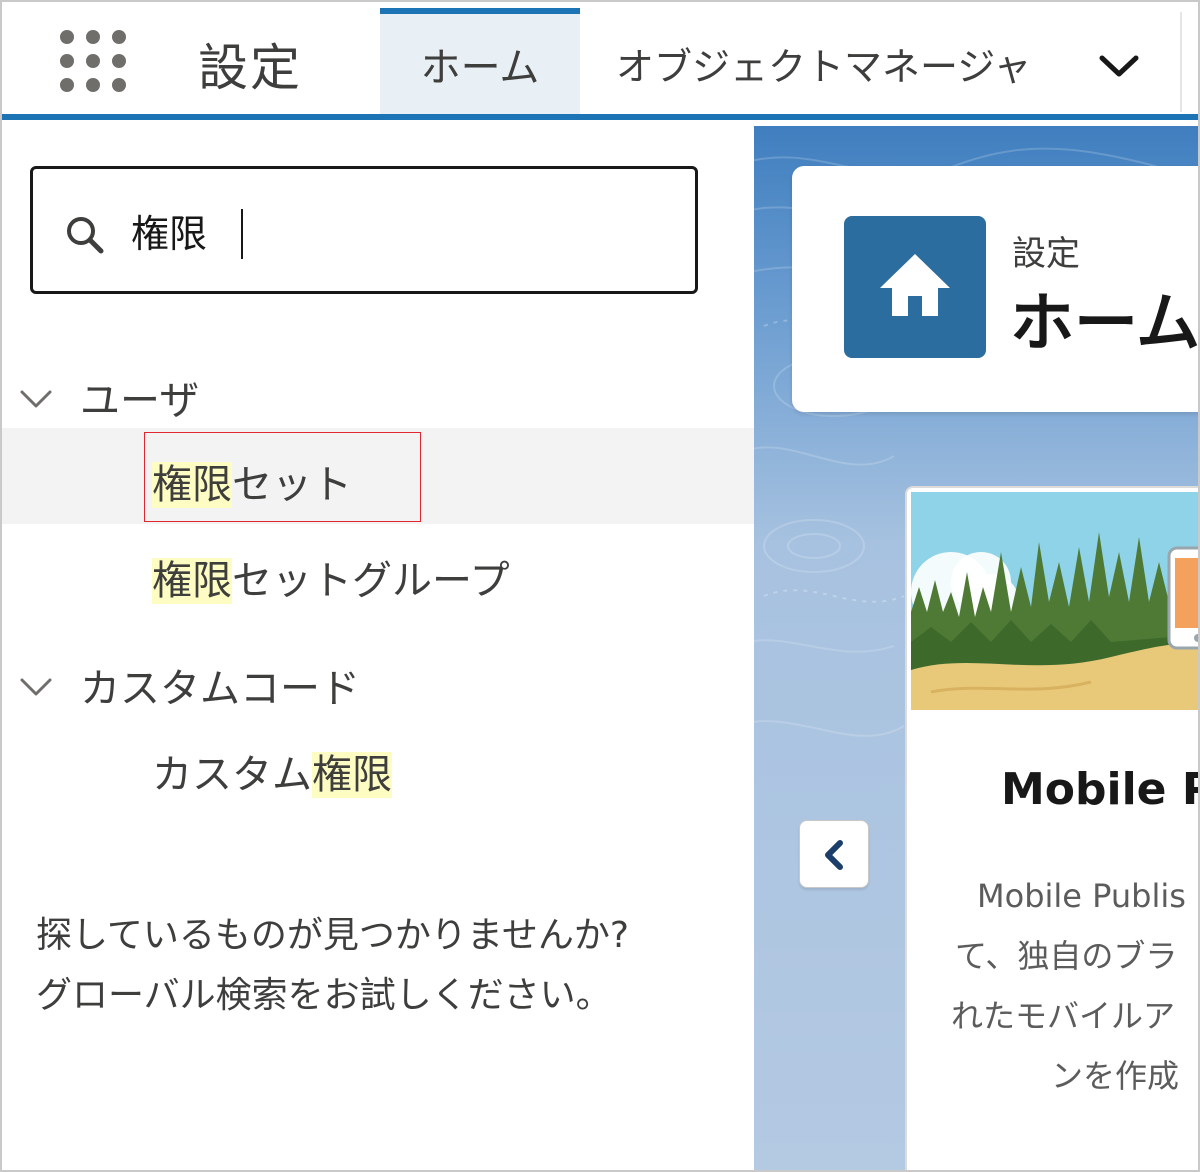 This screenshot has width=1200, height=1172. I want to click on quick-find-input, so click(401, 230).